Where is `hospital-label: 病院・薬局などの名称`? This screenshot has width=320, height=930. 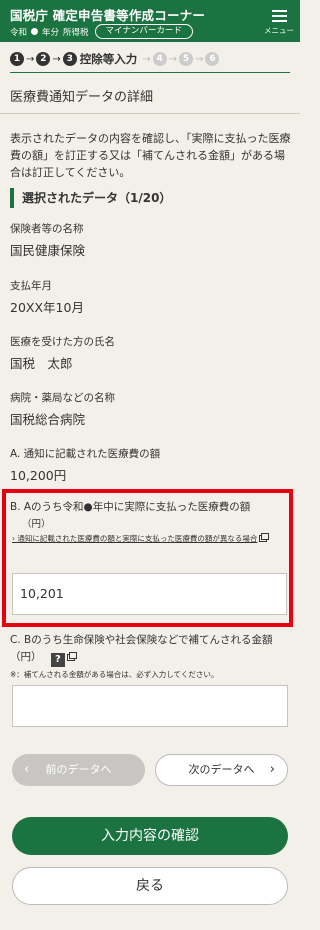
hospital-label: 病院・薬局などの名称 is located at coordinates (62, 398).